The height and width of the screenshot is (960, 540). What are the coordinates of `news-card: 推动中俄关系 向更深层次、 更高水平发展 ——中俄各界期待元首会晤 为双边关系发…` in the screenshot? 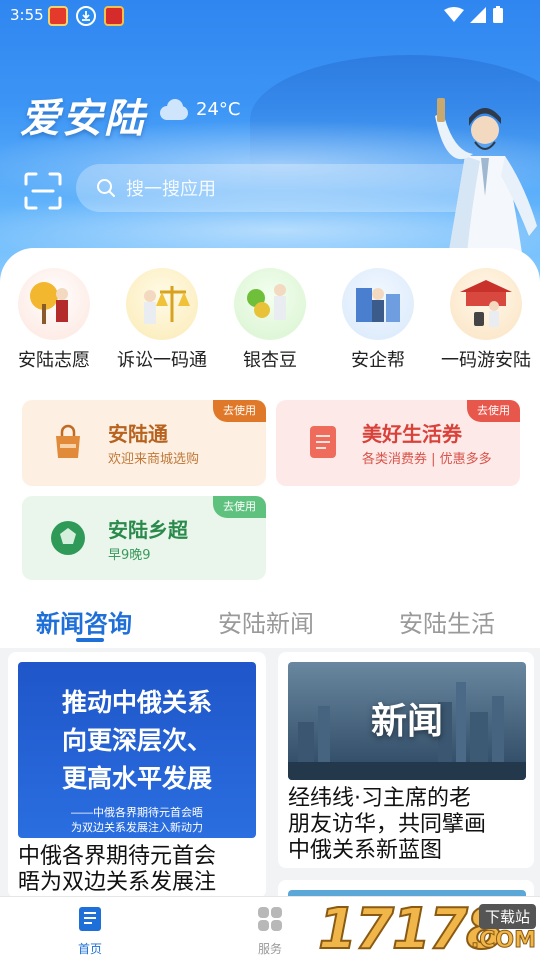 It's located at (137, 775).